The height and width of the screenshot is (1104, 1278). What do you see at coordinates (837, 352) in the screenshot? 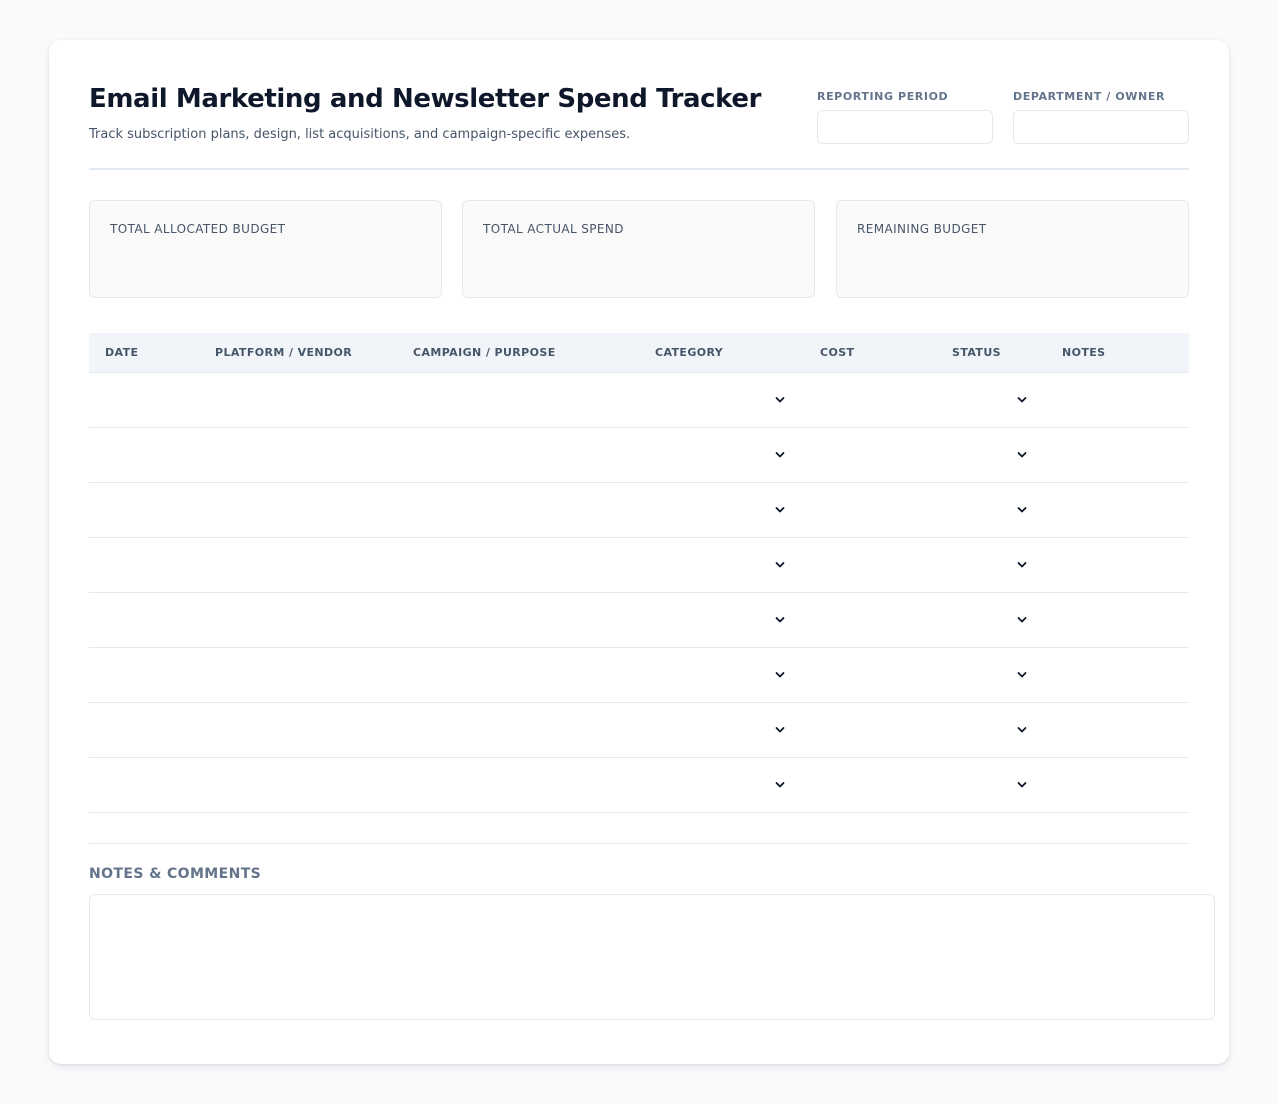
I see `column-header-cost: COST` at bounding box center [837, 352].